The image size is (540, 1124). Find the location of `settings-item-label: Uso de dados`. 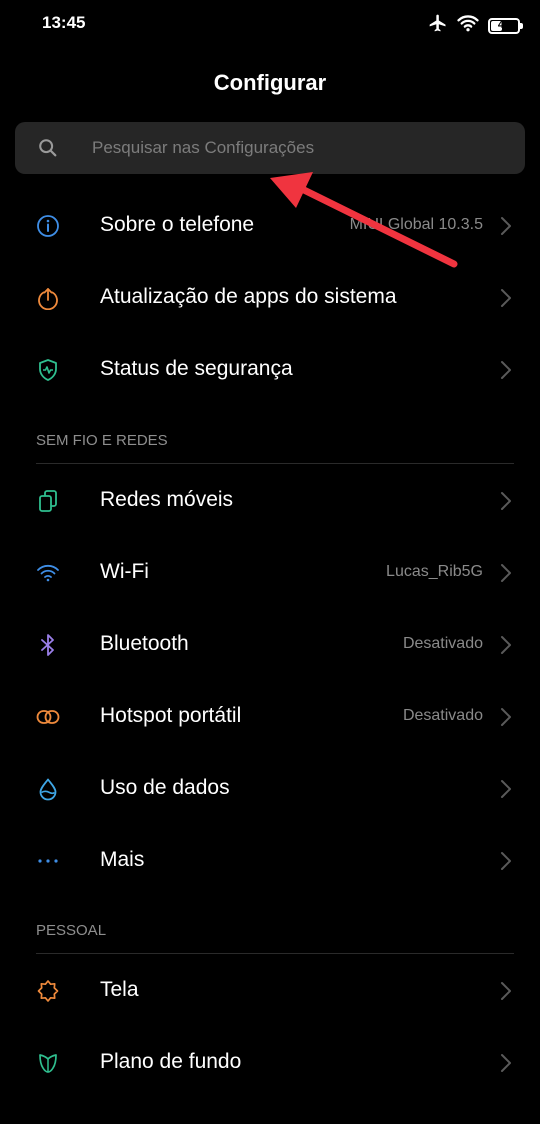

settings-item-label: Uso de dados is located at coordinates (165, 787).